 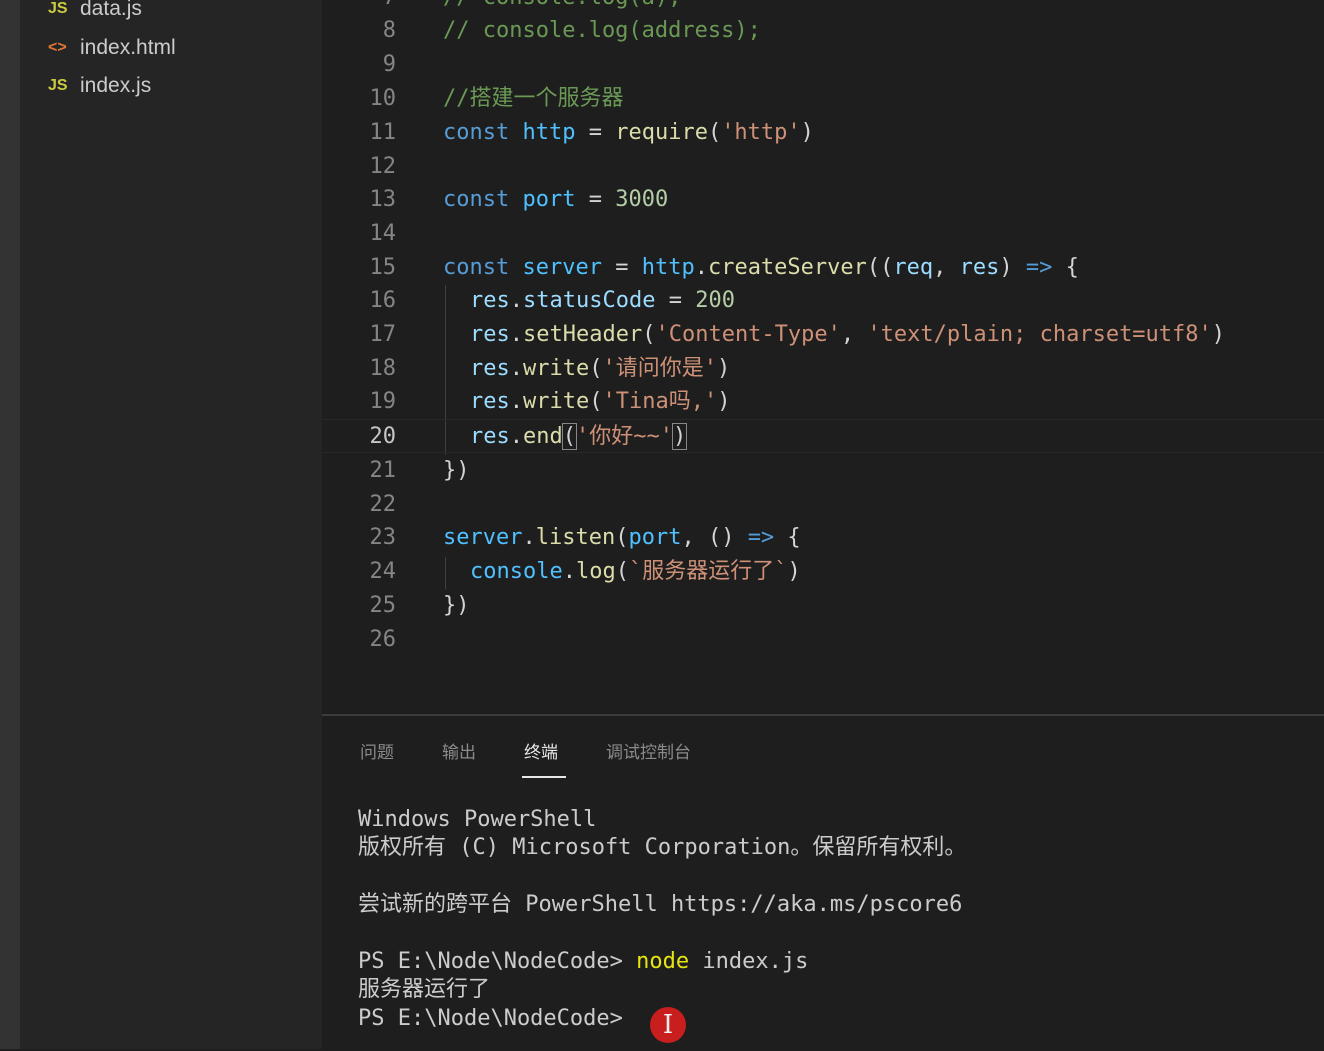 I want to click on code-text: res.write('请问你是'), so click(x=600, y=368).